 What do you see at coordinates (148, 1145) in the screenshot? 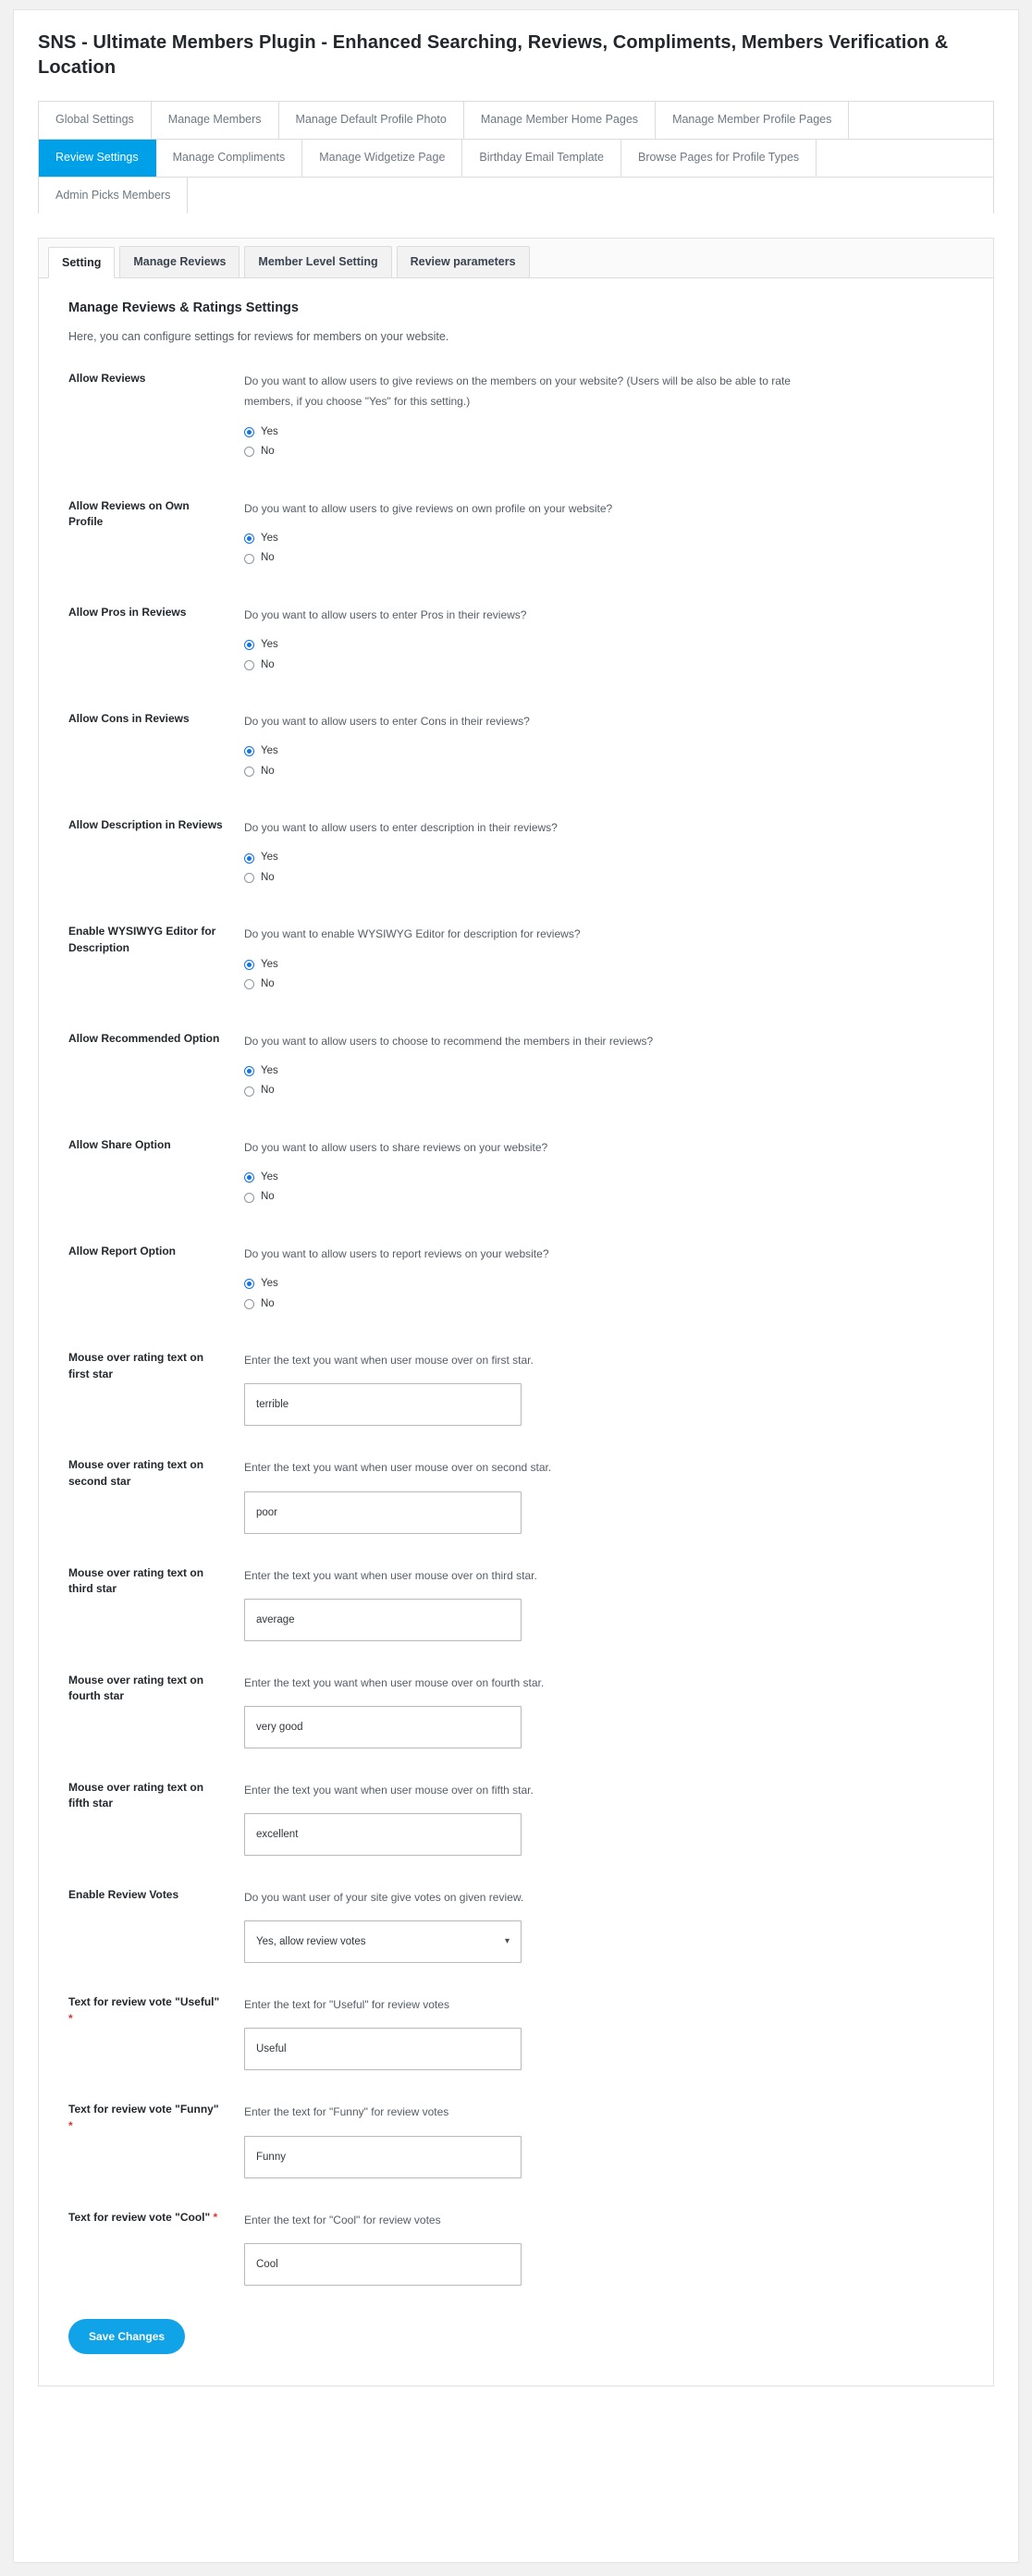
I see `setting-label: Allow Share Option` at bounding box center [148, 1145].